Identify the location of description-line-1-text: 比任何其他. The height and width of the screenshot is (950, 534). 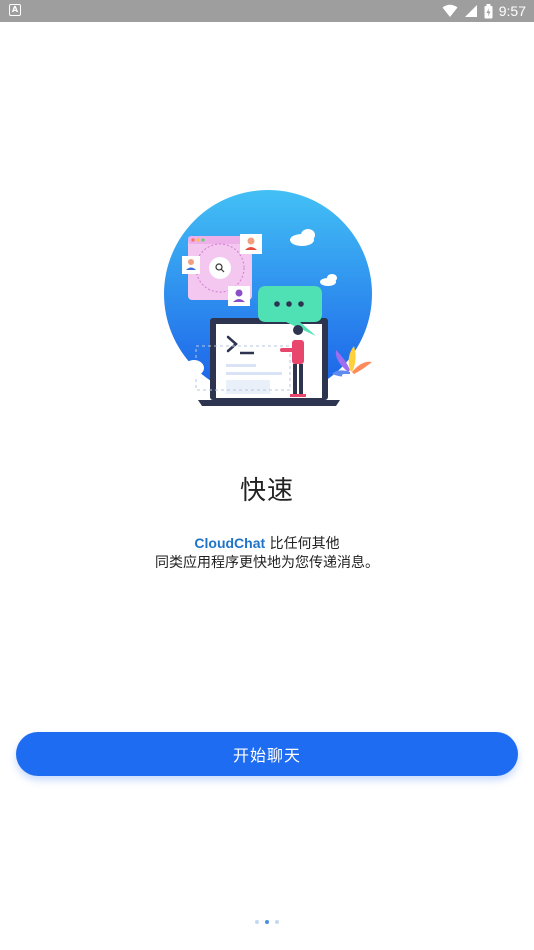
(302, 544).